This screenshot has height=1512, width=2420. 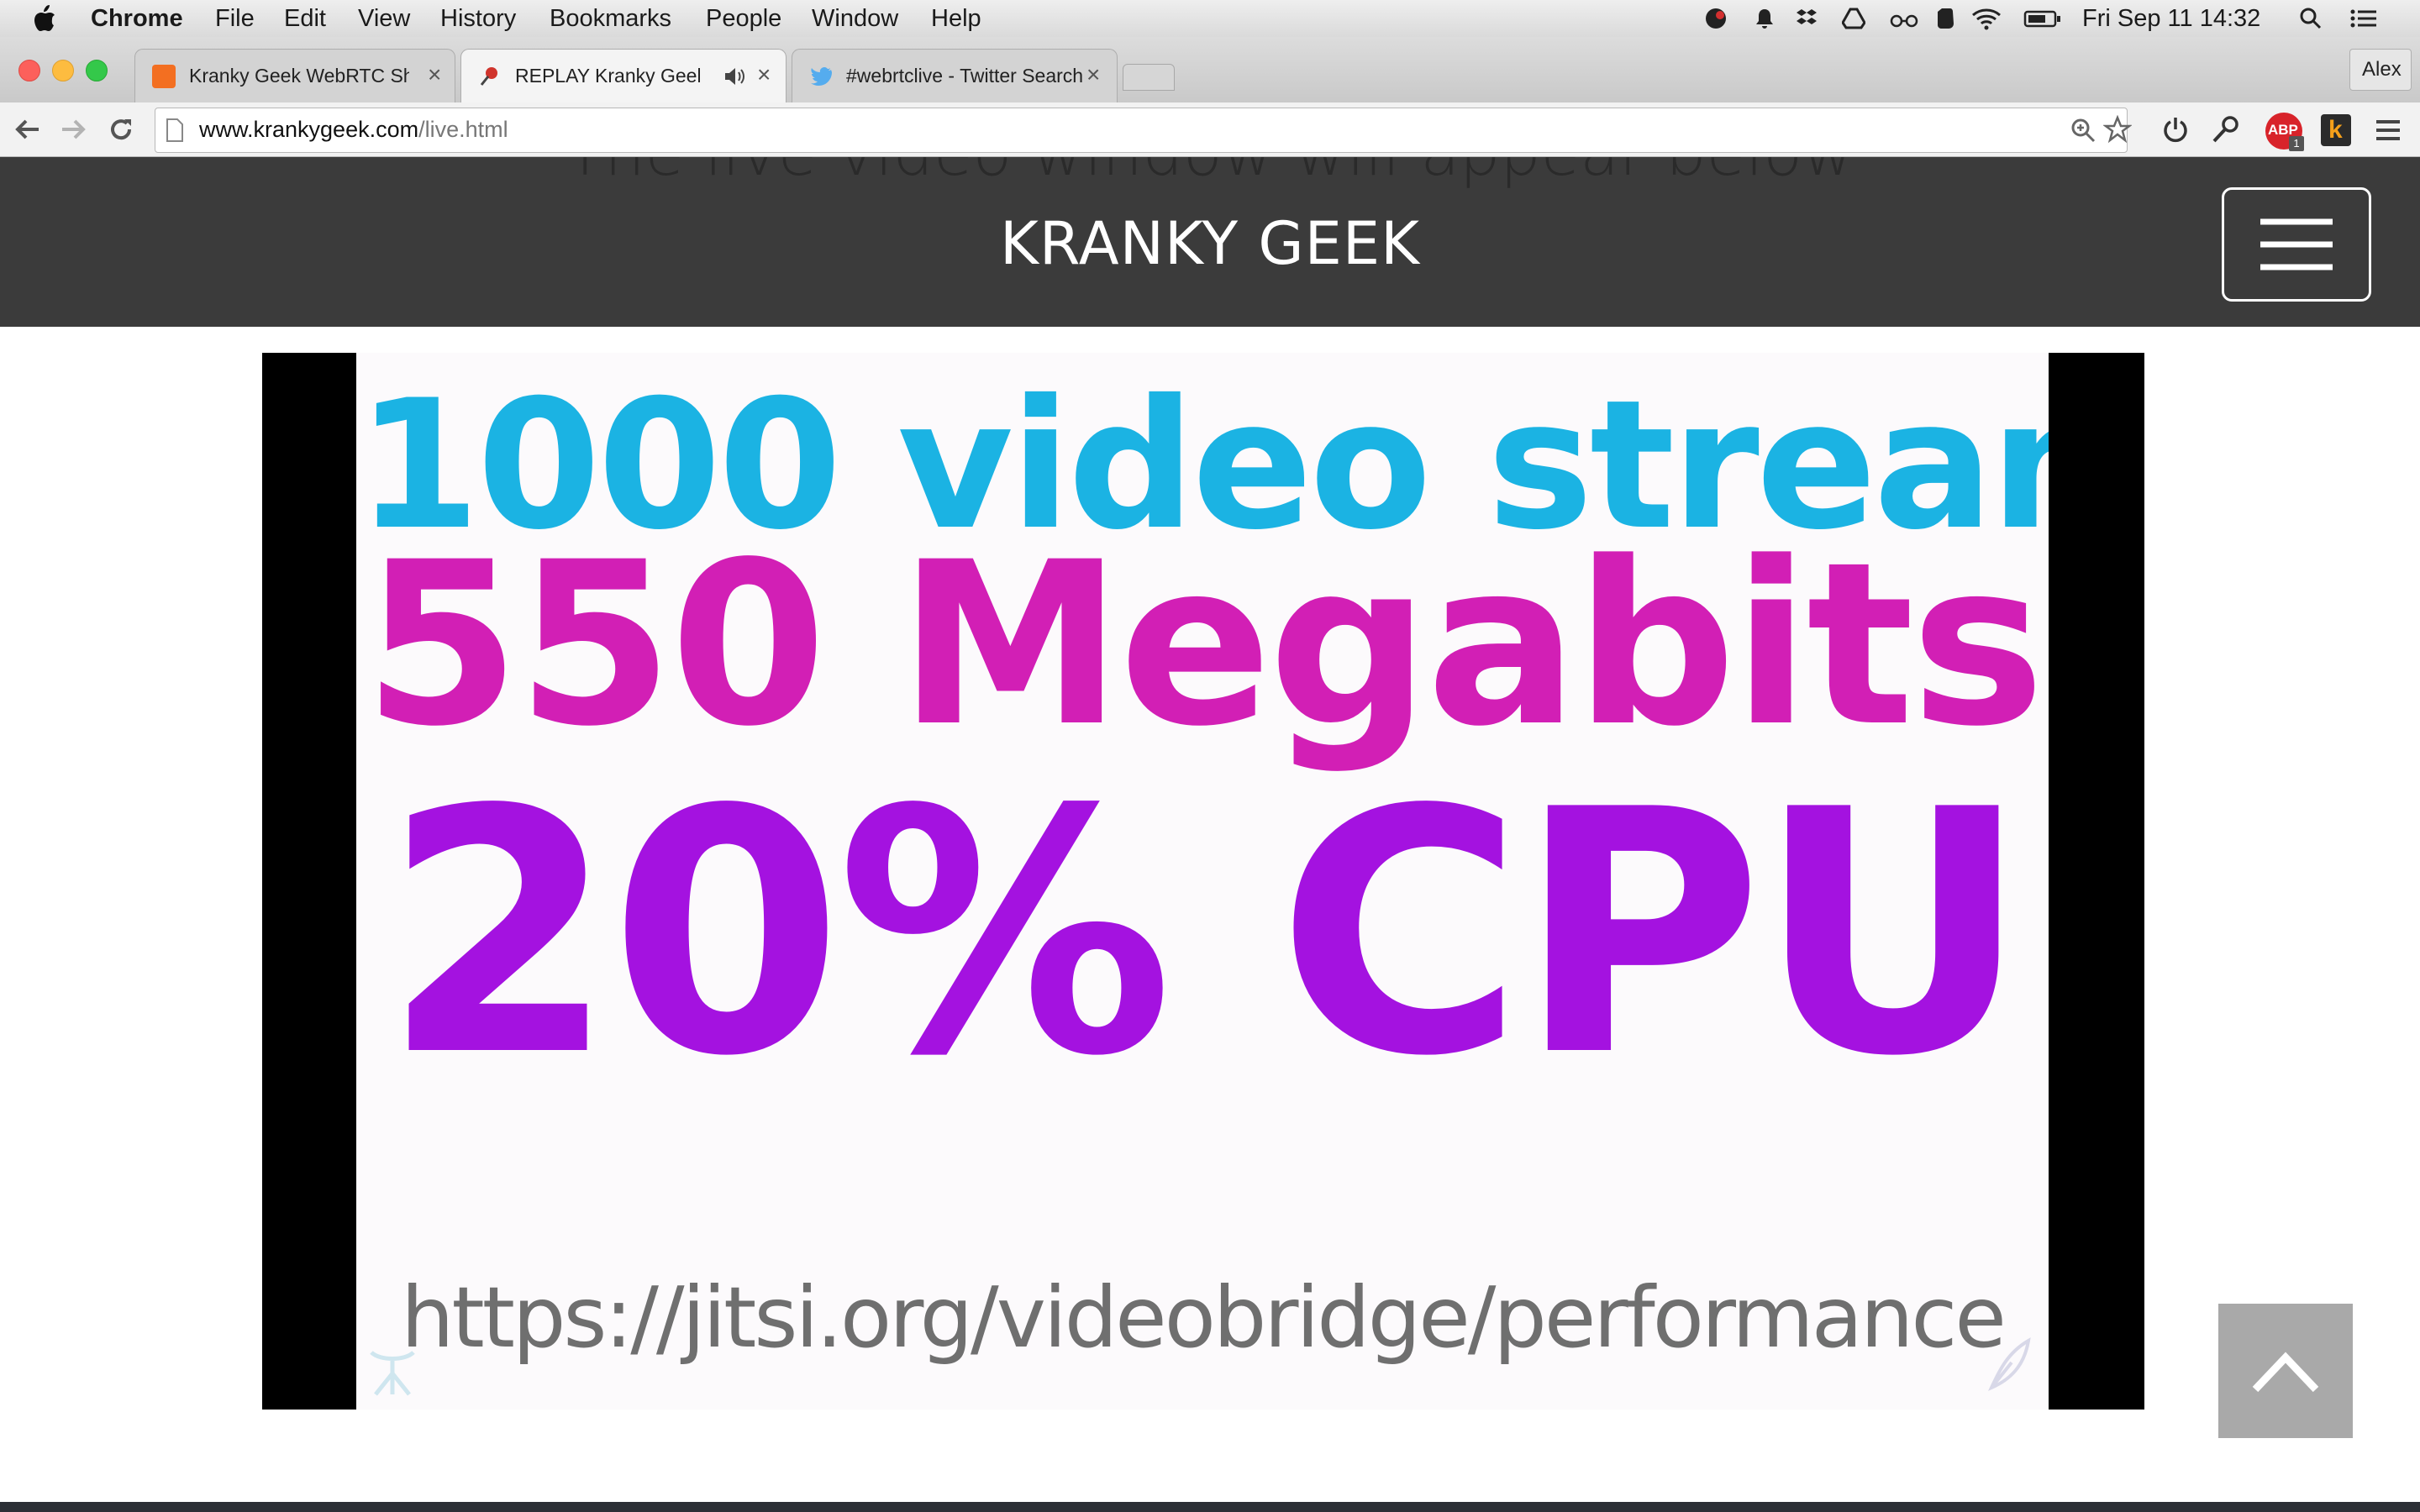 I want to click on battery-icon, so click(x=2043, y=18).